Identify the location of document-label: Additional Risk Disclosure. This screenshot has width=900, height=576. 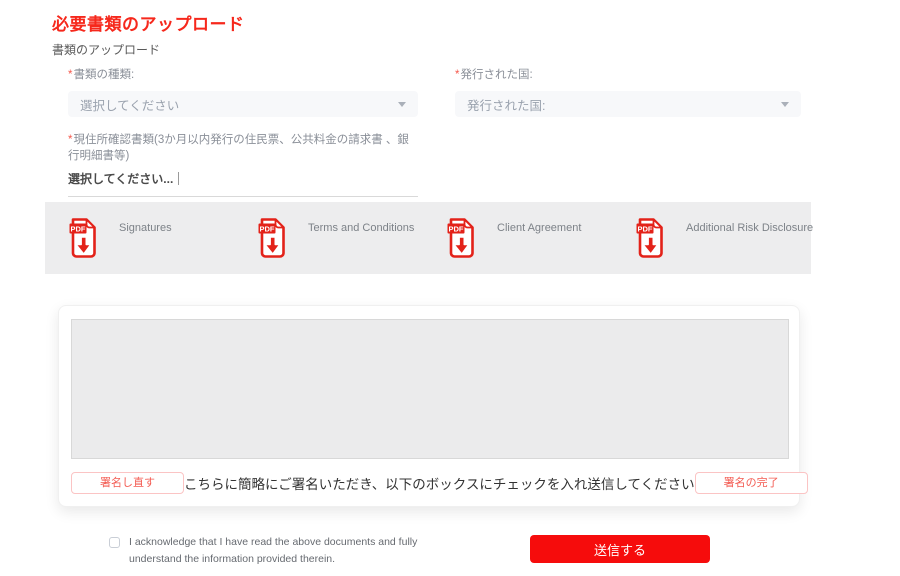
(750, 228).